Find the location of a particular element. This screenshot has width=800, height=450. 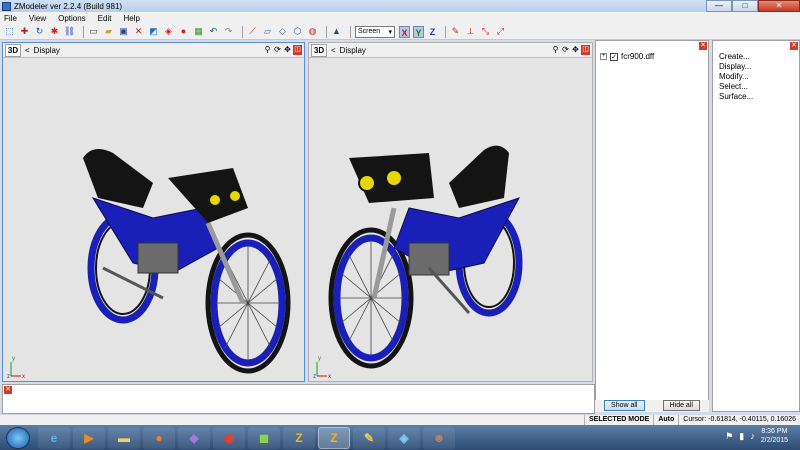

move-tool-icon: ✚ is located at coordinates (24, 31).